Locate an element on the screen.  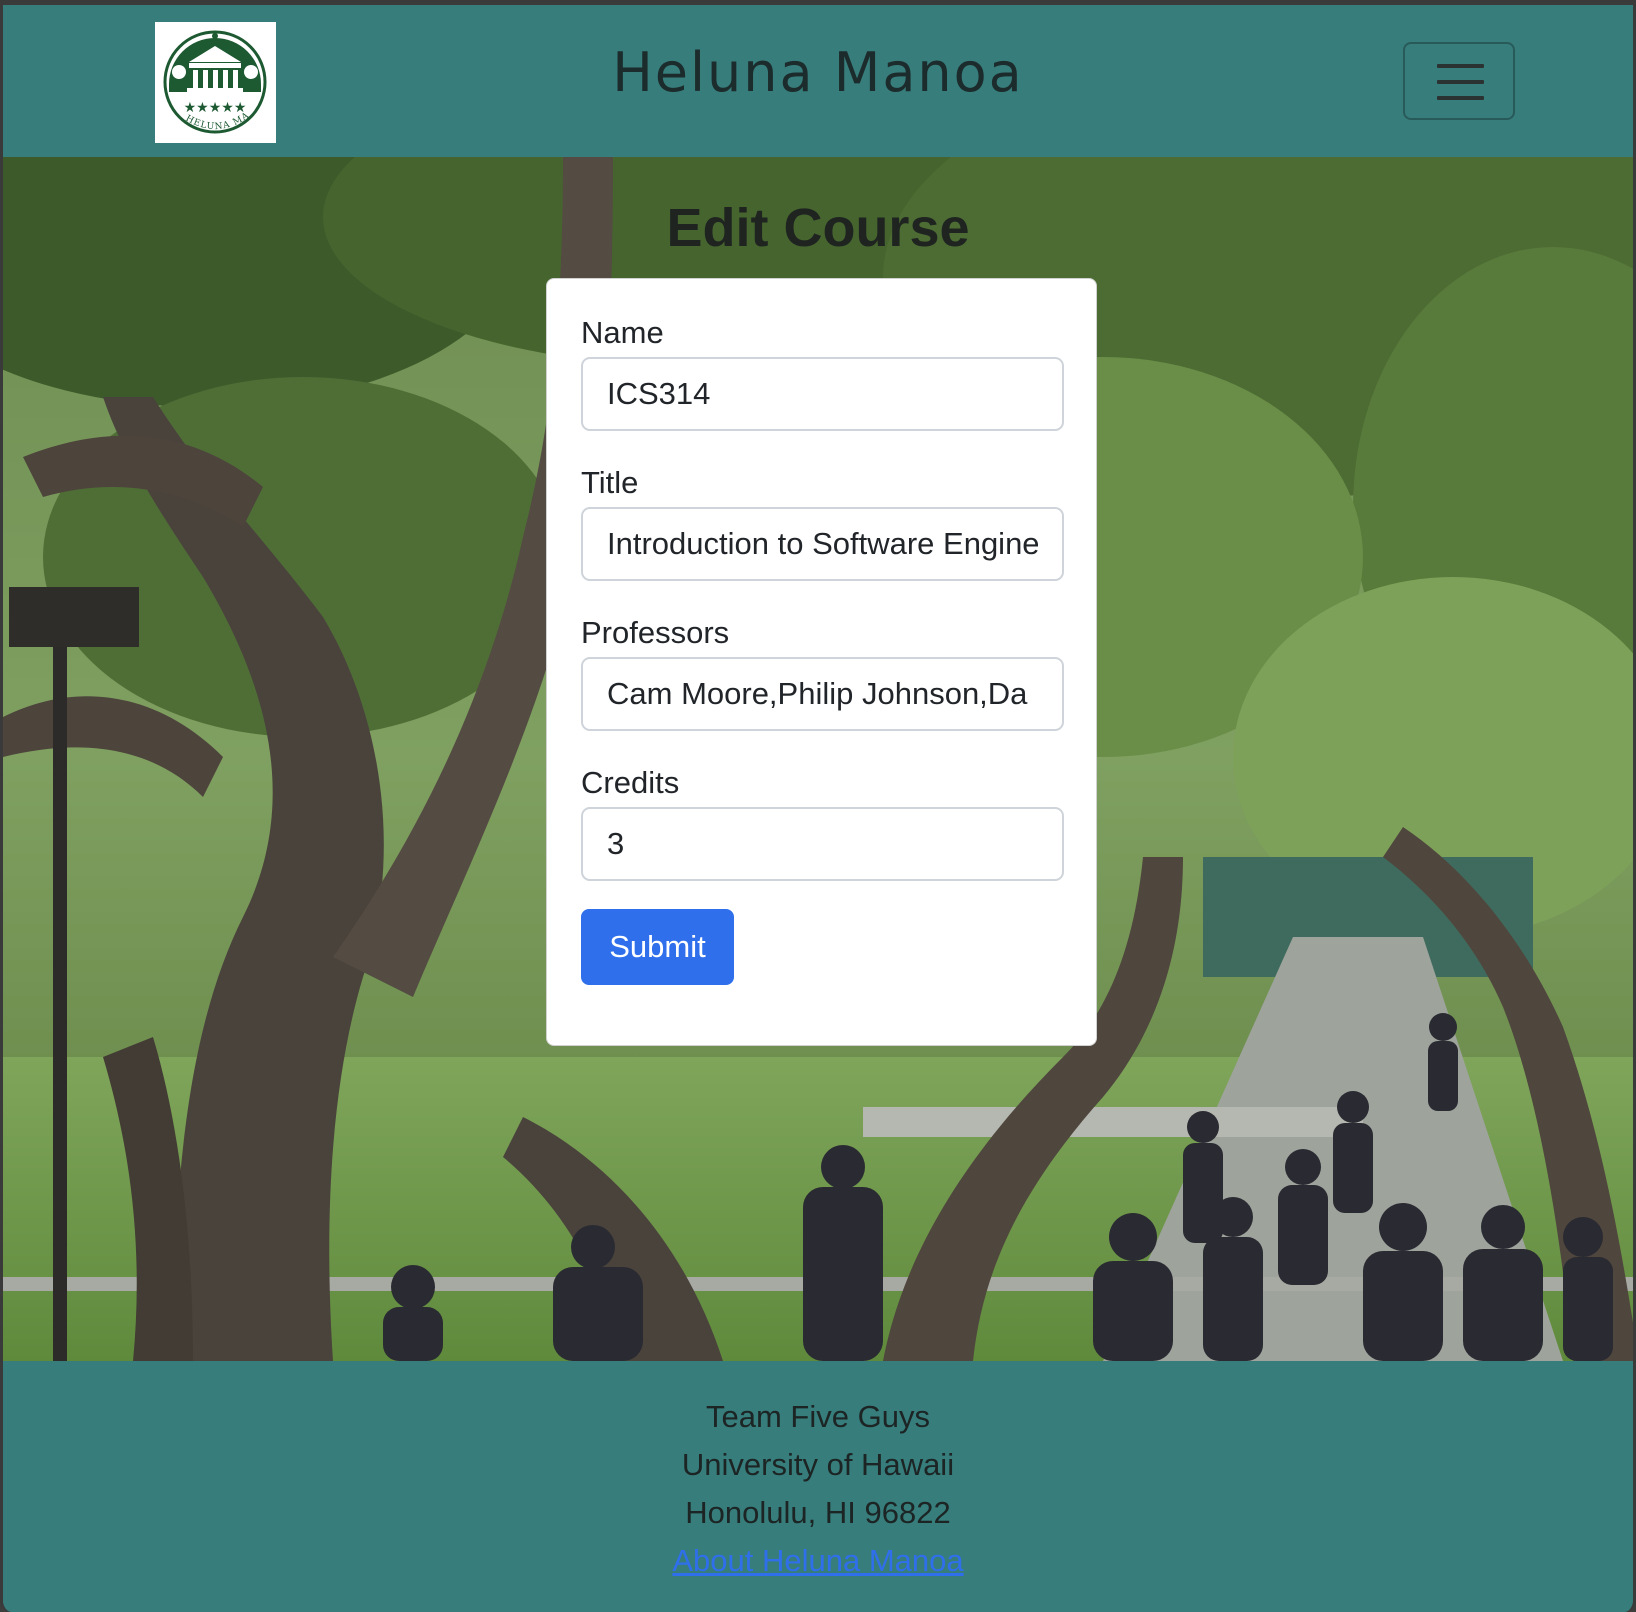
brand-title: Heluna Manoa is located at coordinates (818, 72).